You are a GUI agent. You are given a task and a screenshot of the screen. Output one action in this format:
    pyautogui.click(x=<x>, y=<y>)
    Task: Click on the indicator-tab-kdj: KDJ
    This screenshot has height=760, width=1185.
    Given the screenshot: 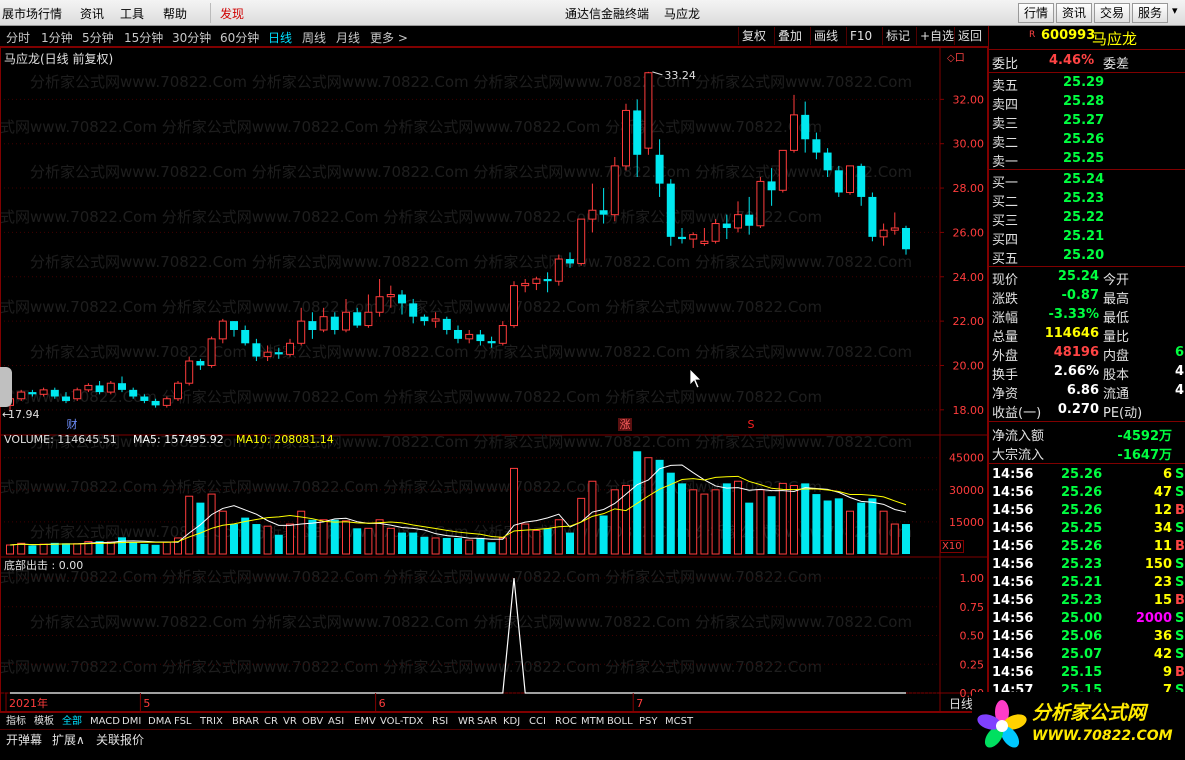 What is the action you would take?
    pyautogui.click(x=511, y=721)
    